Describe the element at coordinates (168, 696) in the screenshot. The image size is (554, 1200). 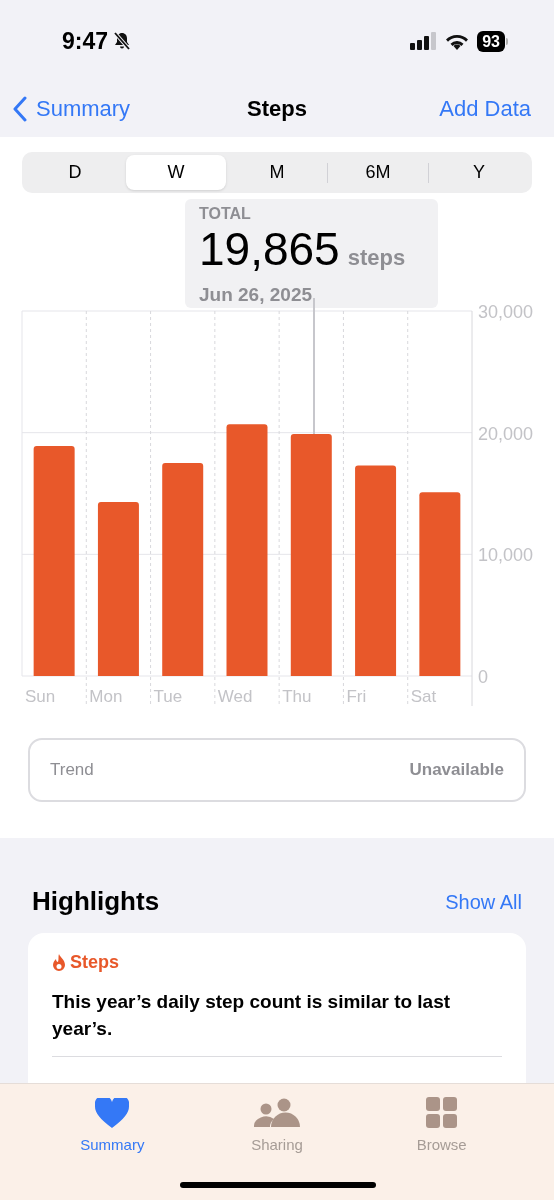
I see `x-axis-label: Tue` at that location.